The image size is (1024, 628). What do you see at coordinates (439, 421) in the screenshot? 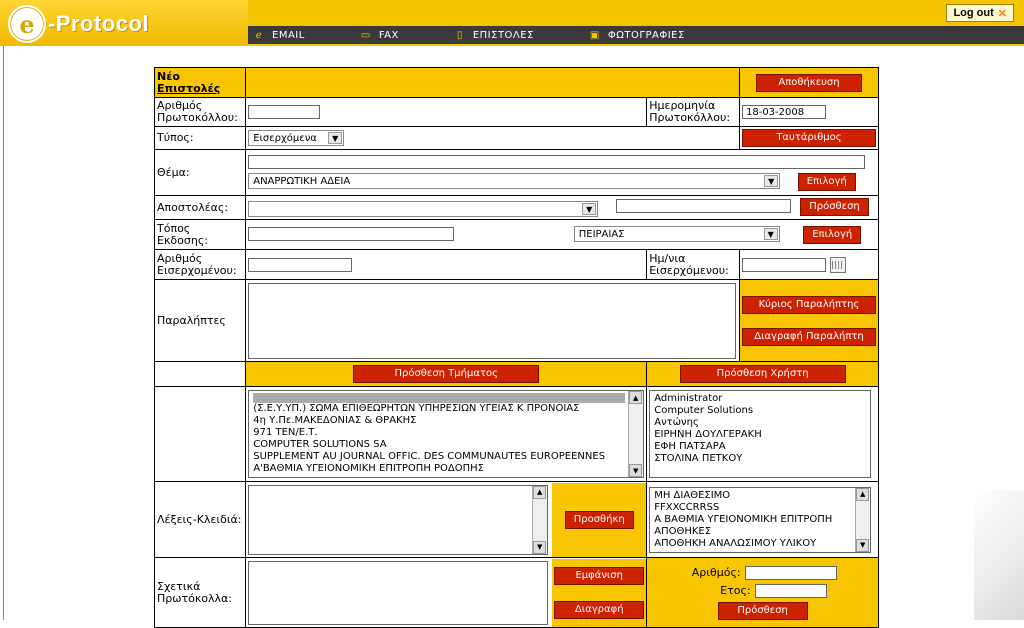
I see `list-item: 4η Υ.Πε.ΜΑΚΕΔΟΝΙΑΣ & ΘΡΑΚΗΣ` at bounding box center [439, 421].